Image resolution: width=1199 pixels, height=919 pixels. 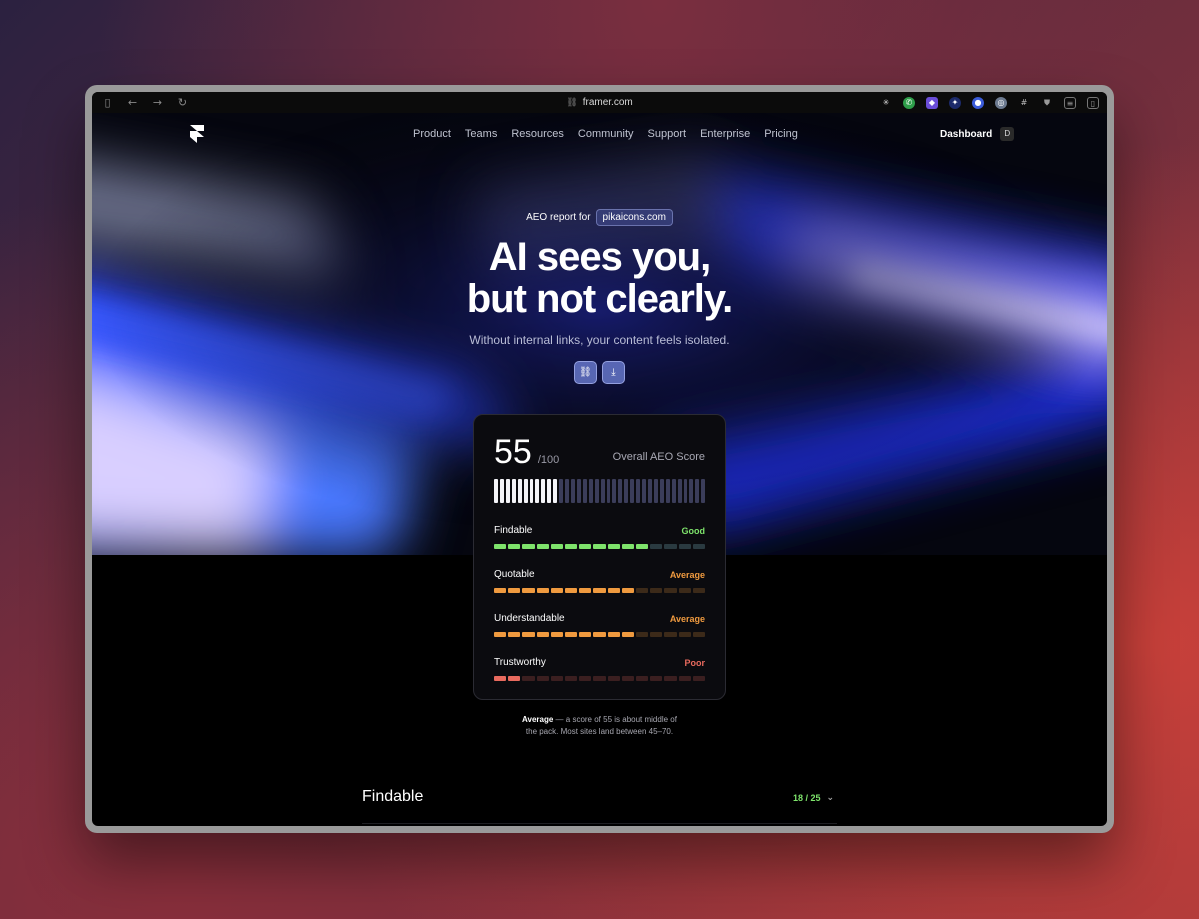 What do you see at coordinates (107, 102) in the screenshot?
I see `sidebar-icon: ▯` at bounding box center [107, 102].